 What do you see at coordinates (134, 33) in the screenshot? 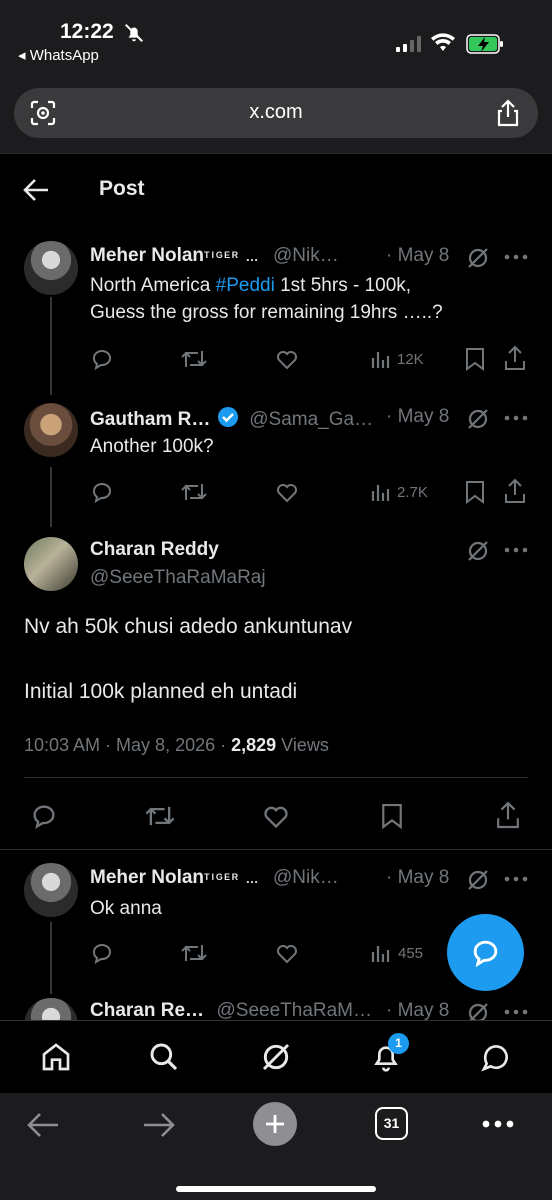
I see `bell-off-icon` at bounding box center [134, 33].